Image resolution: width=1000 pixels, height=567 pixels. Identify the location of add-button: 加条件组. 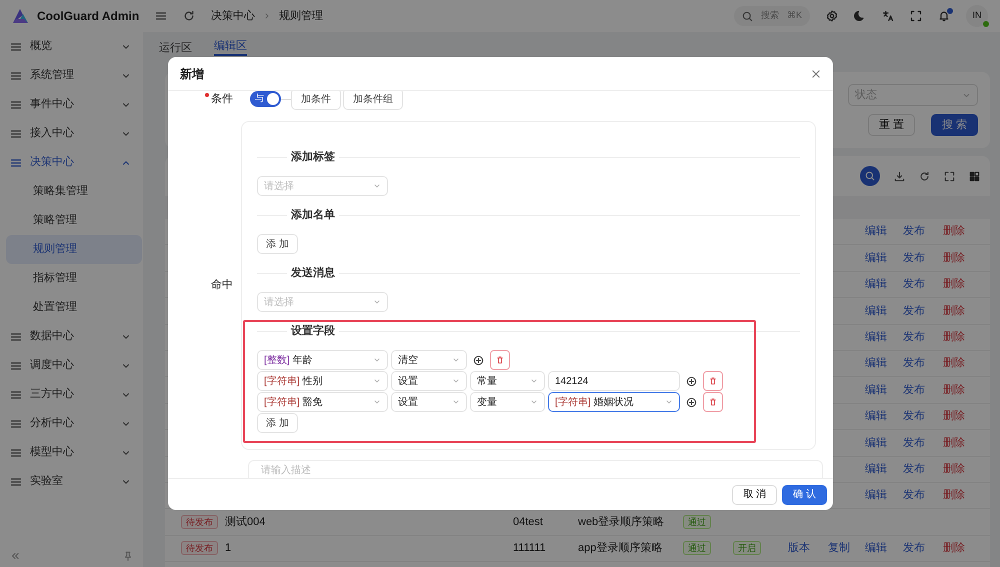
(373, 100).